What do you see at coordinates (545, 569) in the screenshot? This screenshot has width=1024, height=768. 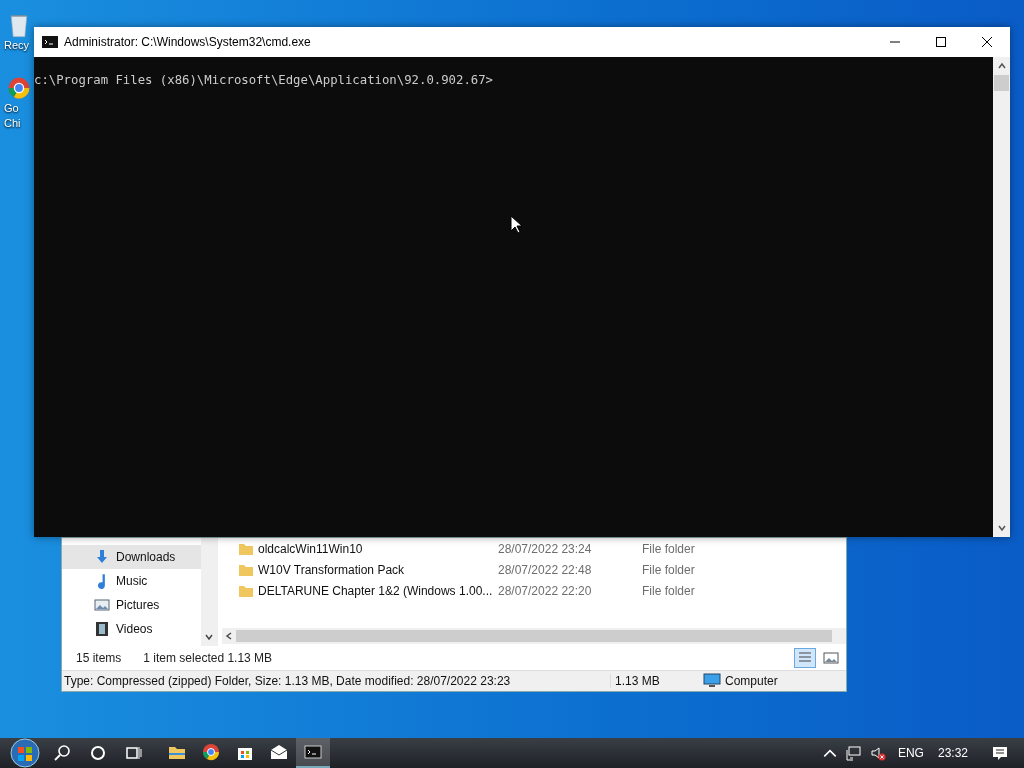 I see `file-date: 28/07/2022 22:48` at bounding box center [545, 569].